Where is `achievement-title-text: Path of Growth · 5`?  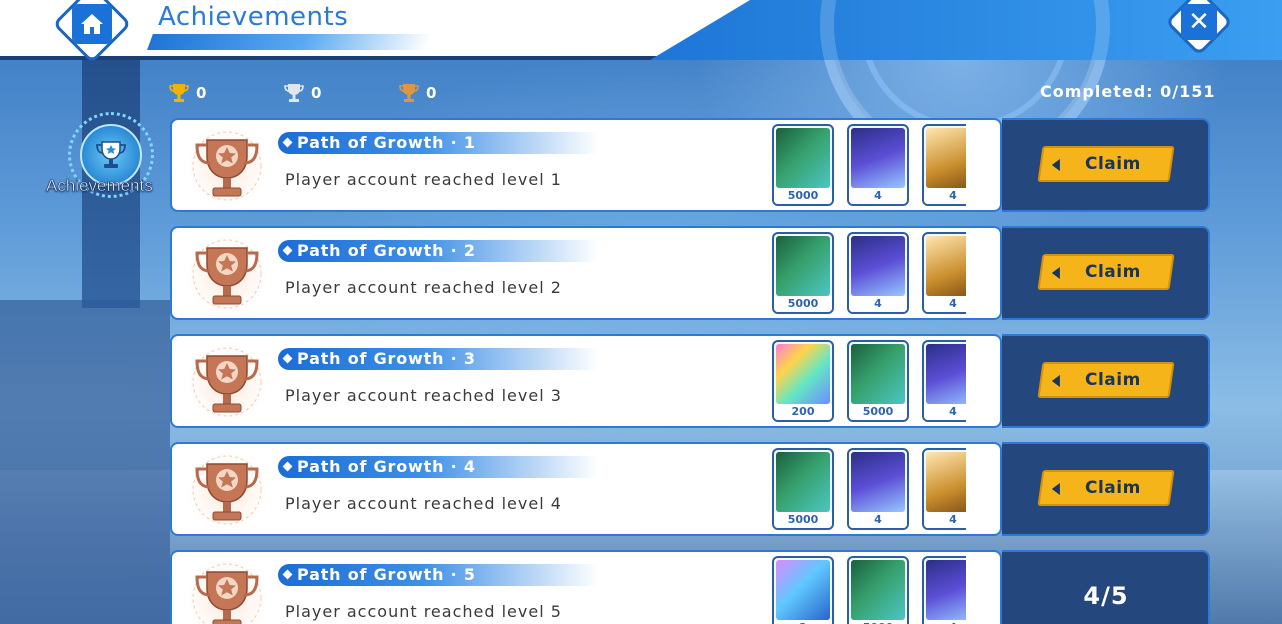 achievement-title-text: Path of Growth · 5 is located at coordinates (386, 574).